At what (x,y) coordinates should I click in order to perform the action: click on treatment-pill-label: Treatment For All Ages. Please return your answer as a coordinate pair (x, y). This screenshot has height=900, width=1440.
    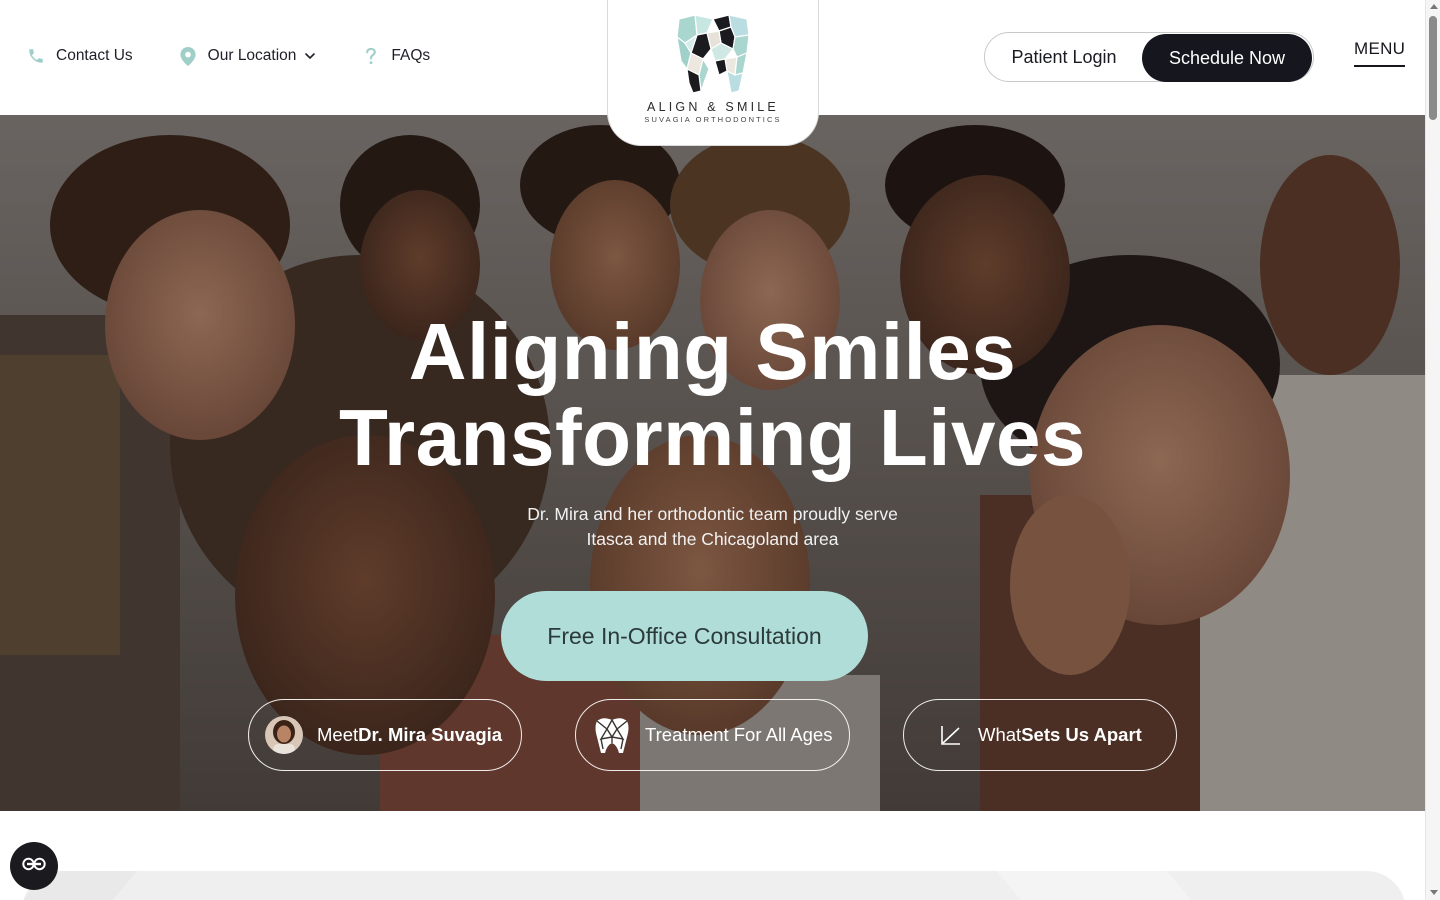
    Looking at the image, I should click on (739, 734).